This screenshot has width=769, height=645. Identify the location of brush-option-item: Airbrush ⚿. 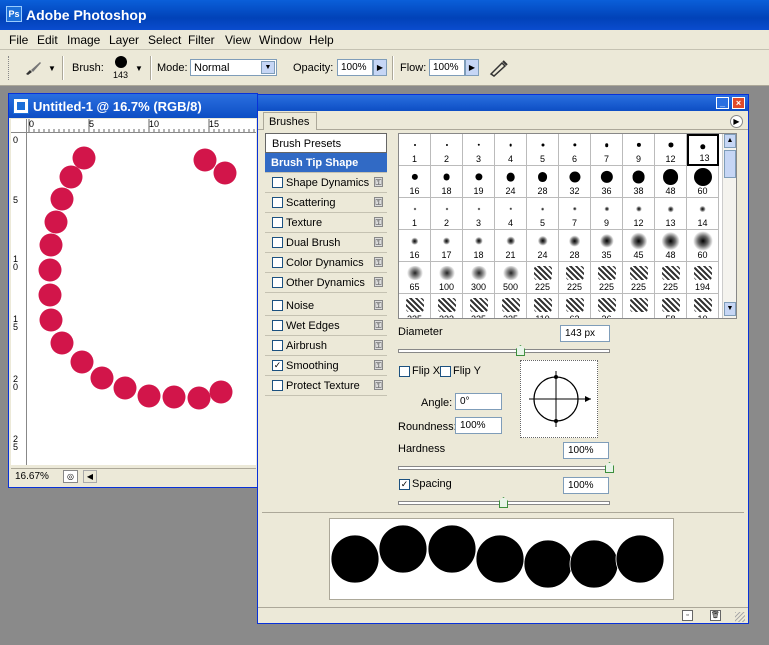
(326, 346).